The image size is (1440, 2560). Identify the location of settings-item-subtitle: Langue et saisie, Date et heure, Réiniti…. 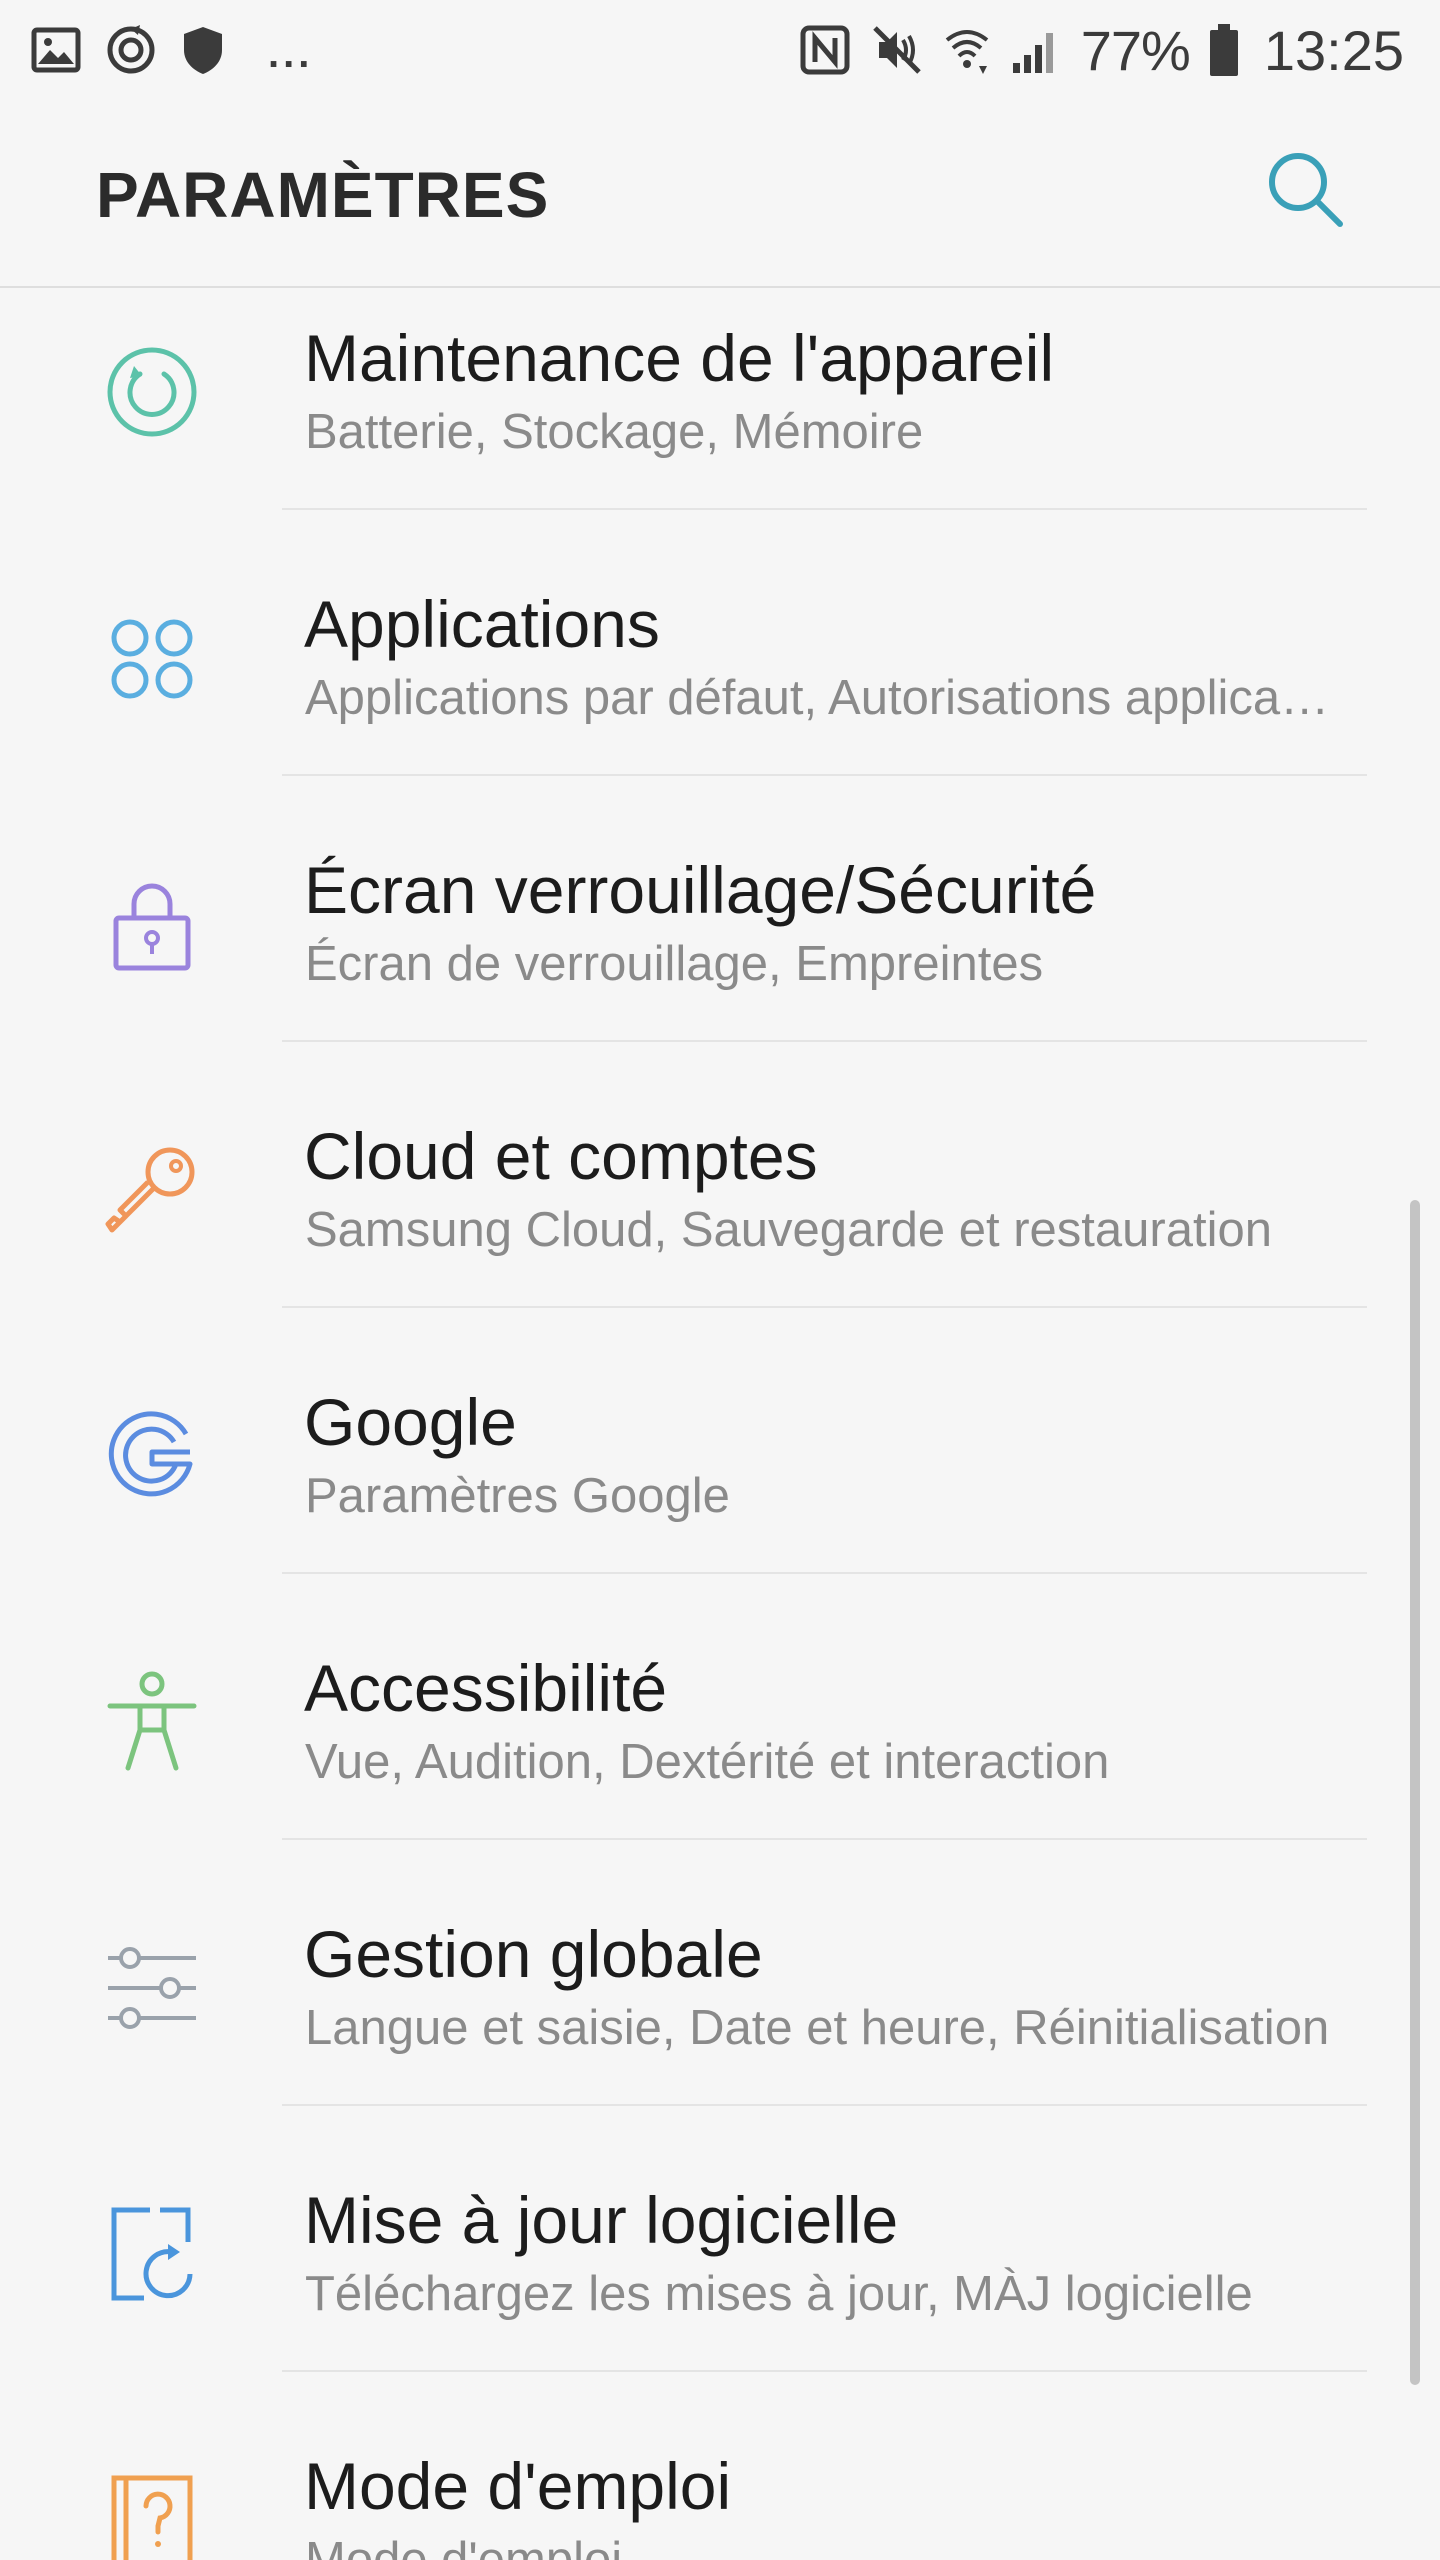
(817, 2028).